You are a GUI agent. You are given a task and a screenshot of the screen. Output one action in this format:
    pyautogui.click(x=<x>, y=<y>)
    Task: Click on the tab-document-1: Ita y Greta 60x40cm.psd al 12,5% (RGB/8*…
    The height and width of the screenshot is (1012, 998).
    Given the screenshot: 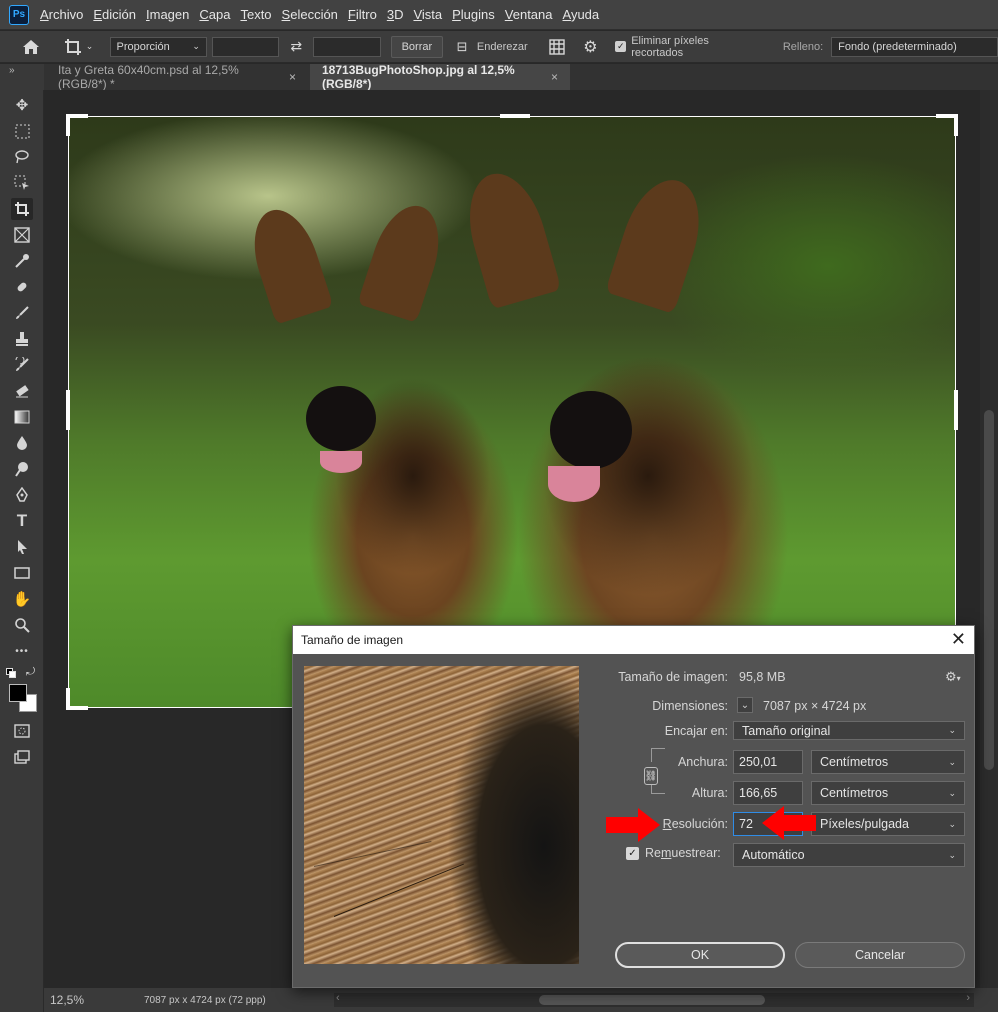 What is the action you would take?
    pyautogui.click(x=177, y=77)
    